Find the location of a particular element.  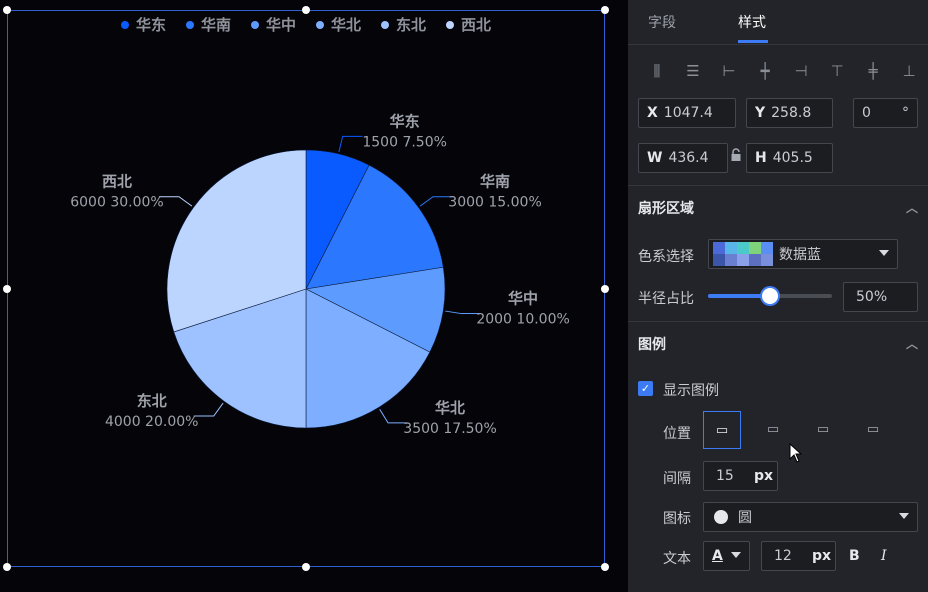

rotation-field: 0 ° is located at coordinates (885, 113).